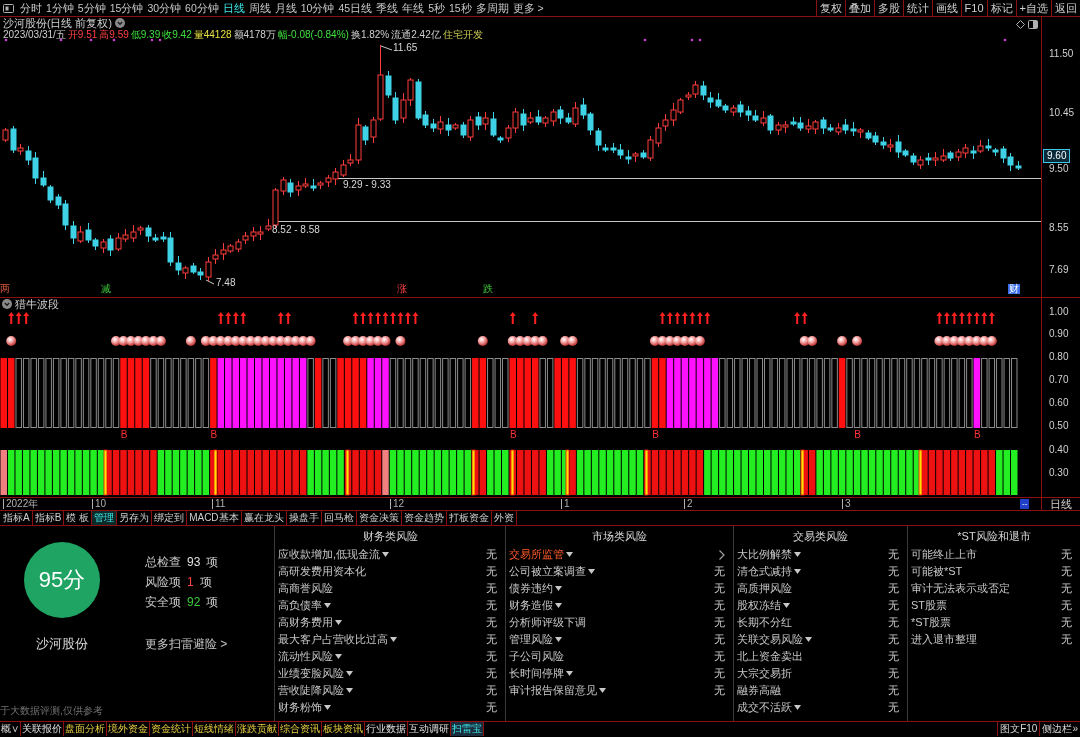  What do you see at coordinates (944, 639) in the screenshot?
I see `risk-item: 进入退市整理` at bounding box center [944, 639].